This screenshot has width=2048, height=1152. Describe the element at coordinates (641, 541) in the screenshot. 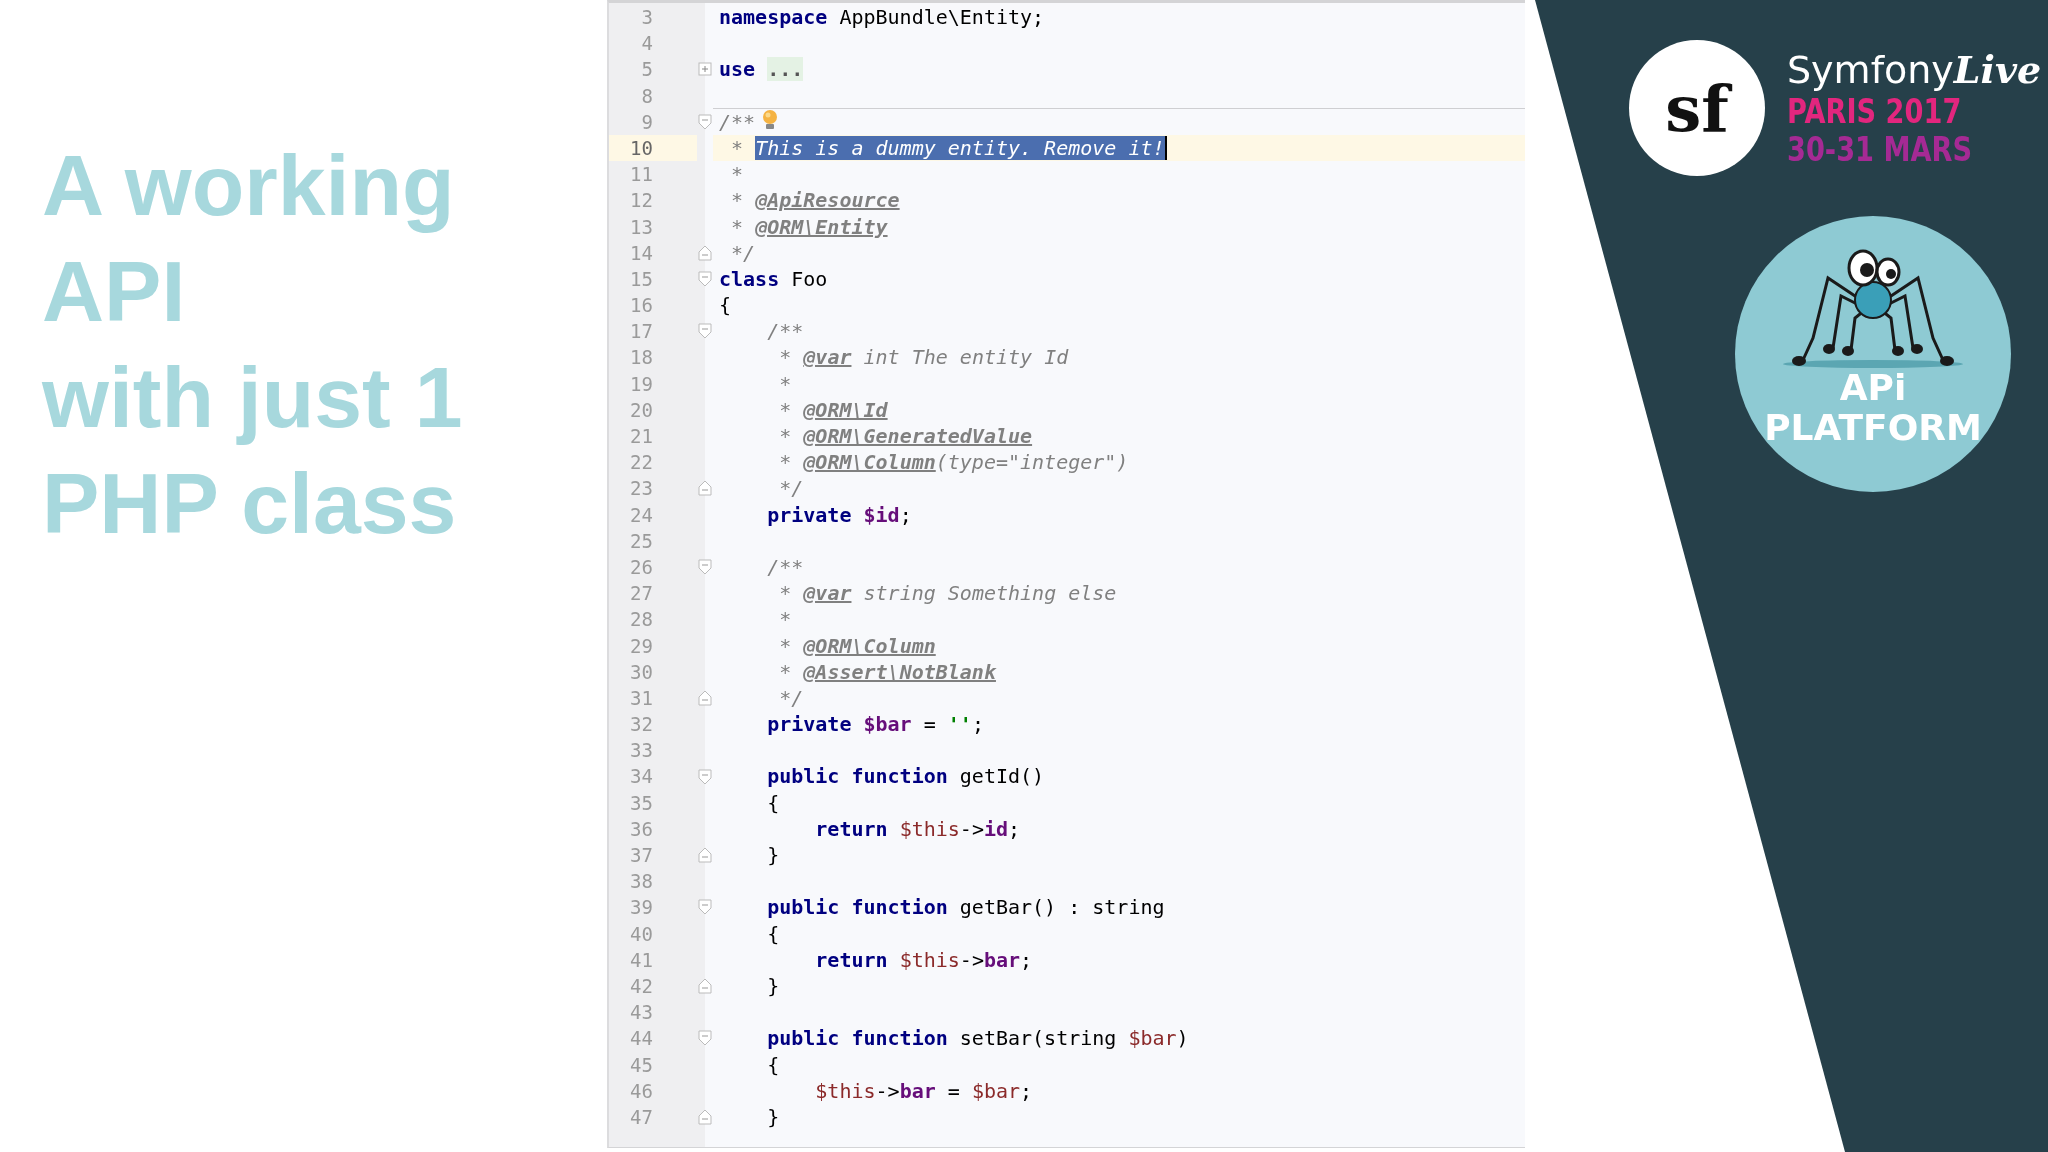

I see `line-number: 25` at that location.